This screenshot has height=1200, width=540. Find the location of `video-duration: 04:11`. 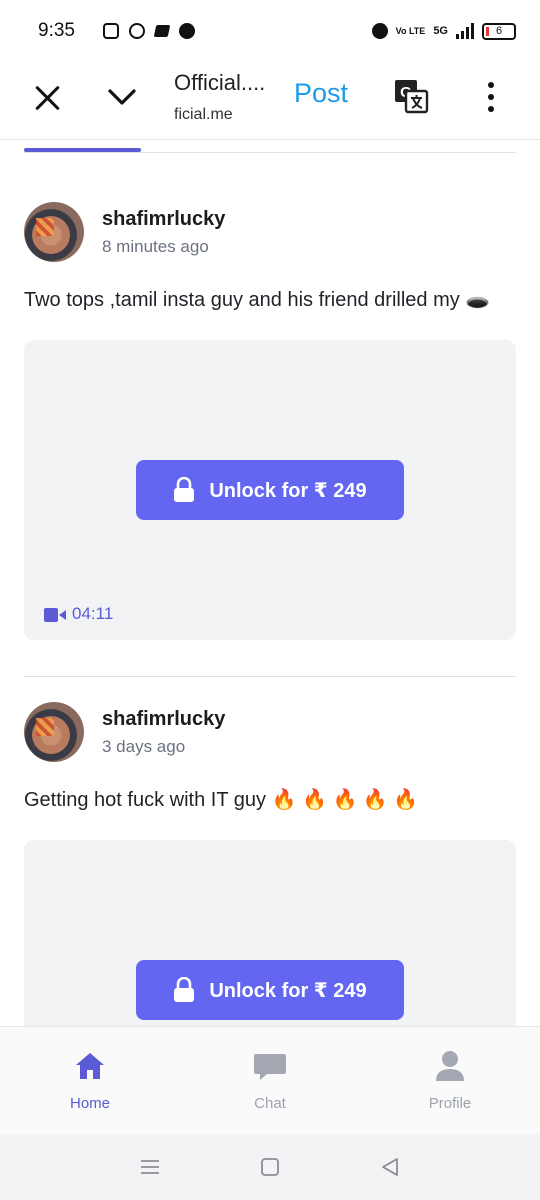

video-duration: 04:11 is located at coordinates (78, 614).